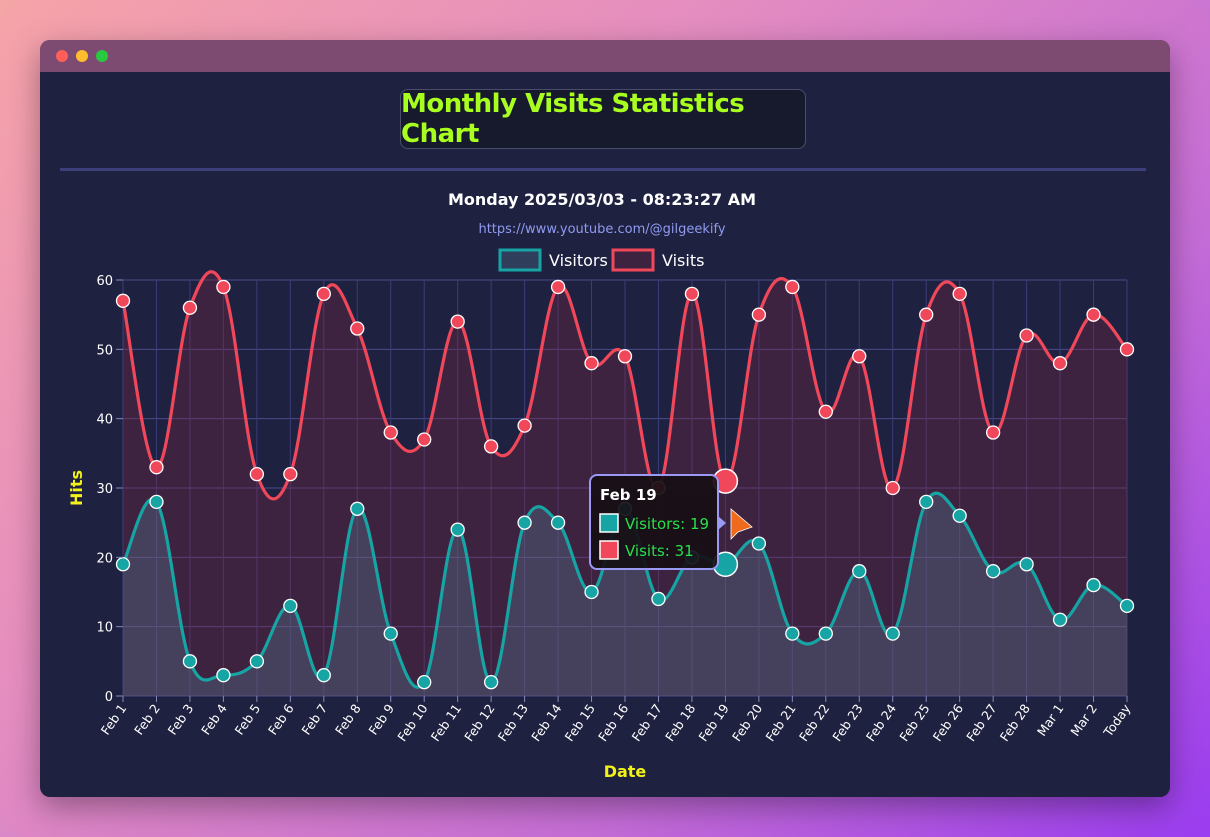 Image resolution: width=1210 pixels, height=837 pixels. What do you see at coordinates (881, 722) in the screenshot?
I see `x-tick-label: Feb 24` at bounding box center [881, 722].